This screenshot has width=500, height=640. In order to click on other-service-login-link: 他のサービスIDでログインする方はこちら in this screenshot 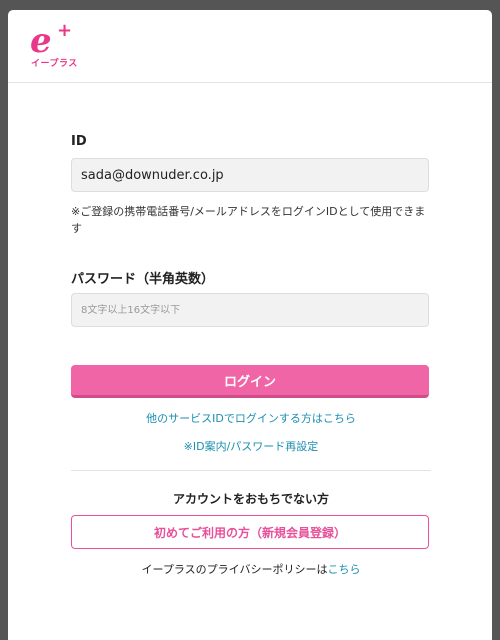, I will do `click(251, 418)`.